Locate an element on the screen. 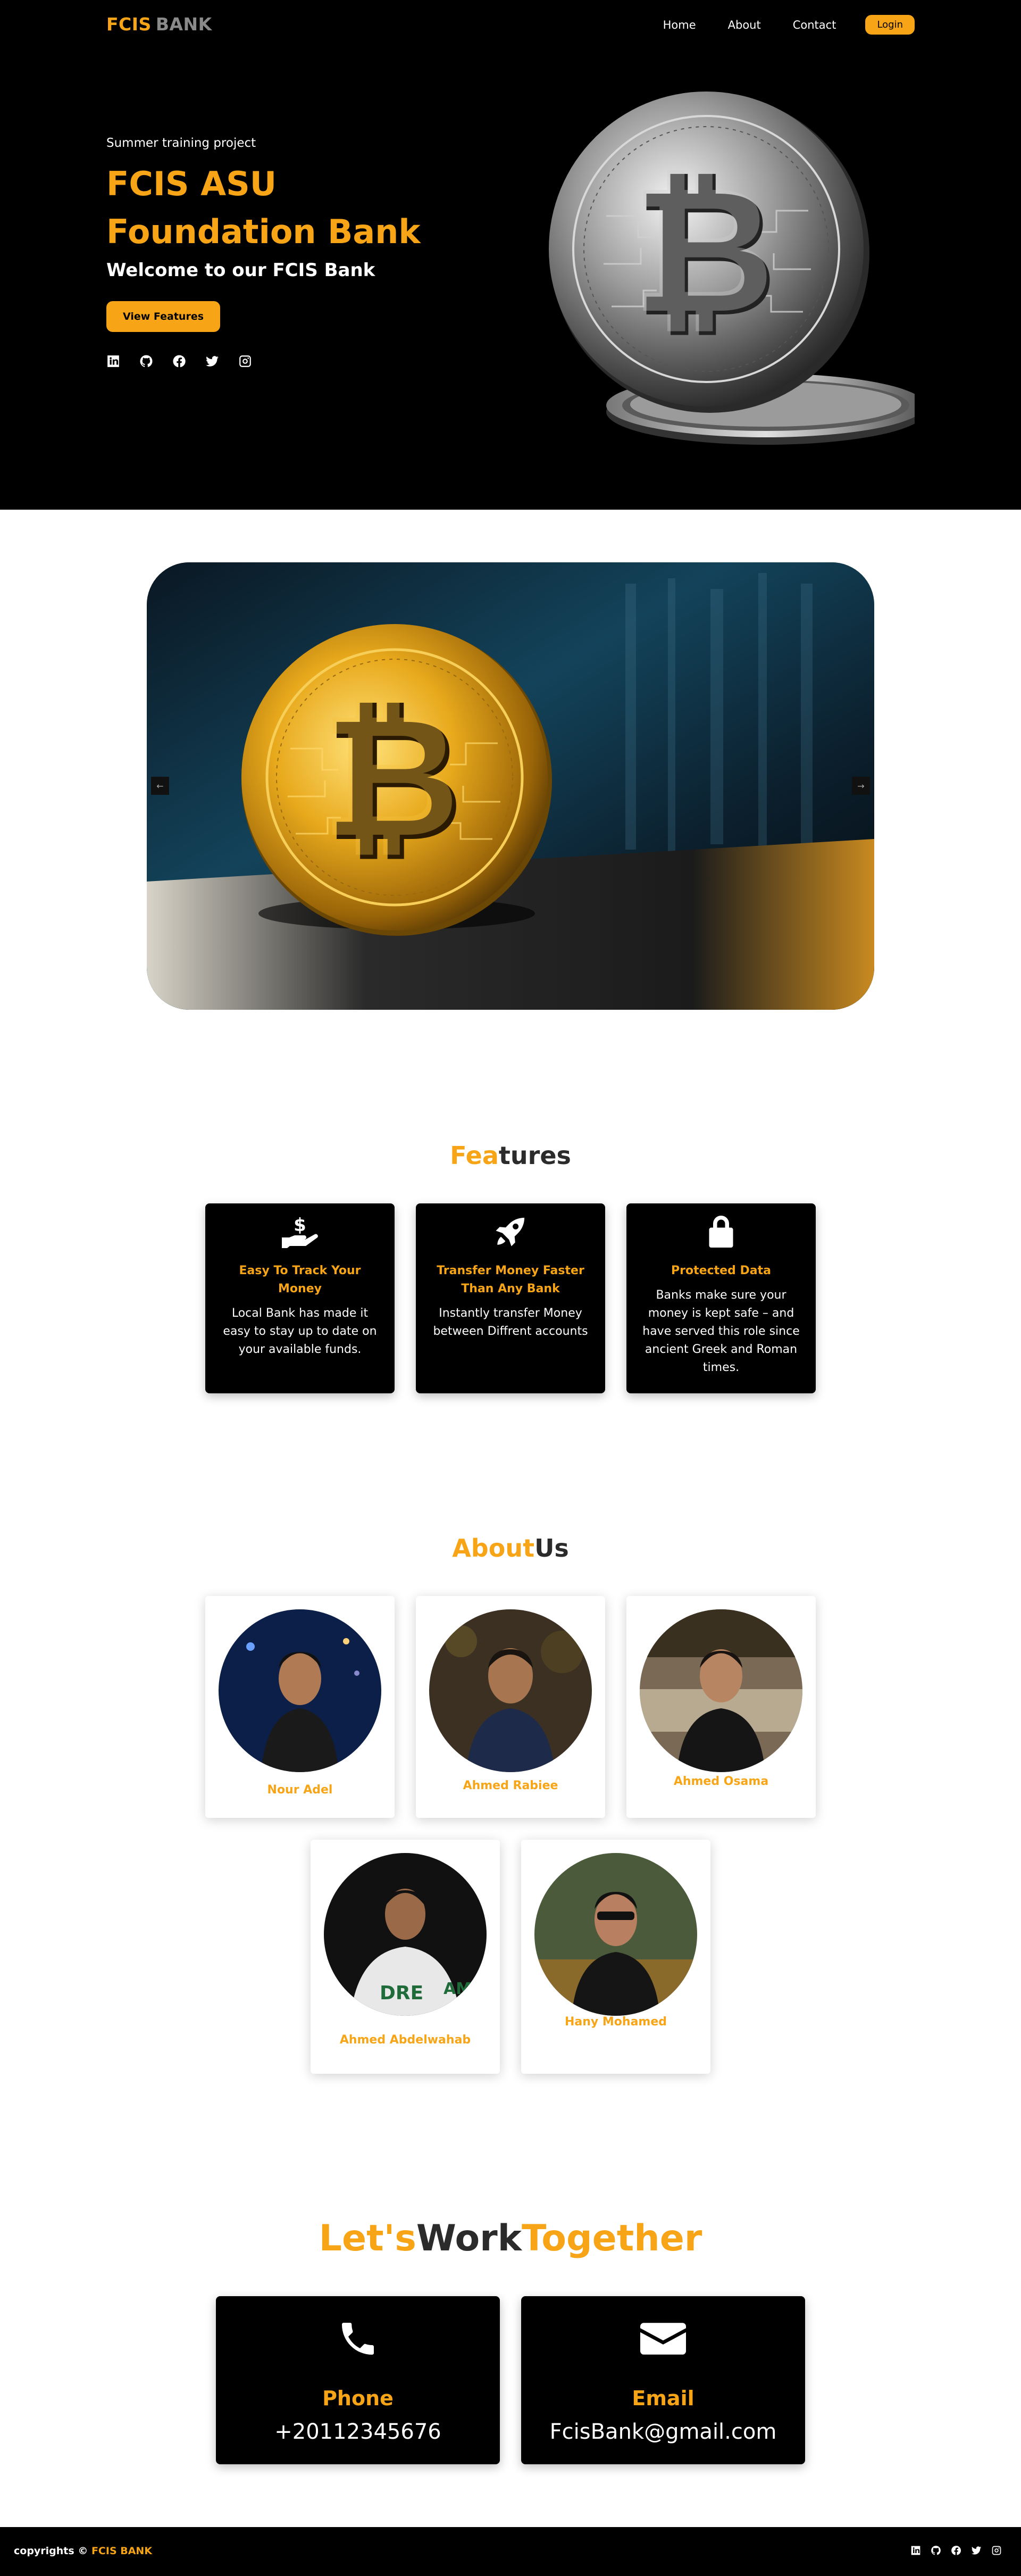 The height and width of the screenshot is (2576, 1021). contact-label: Phone is located at coordinates (358, 2398).